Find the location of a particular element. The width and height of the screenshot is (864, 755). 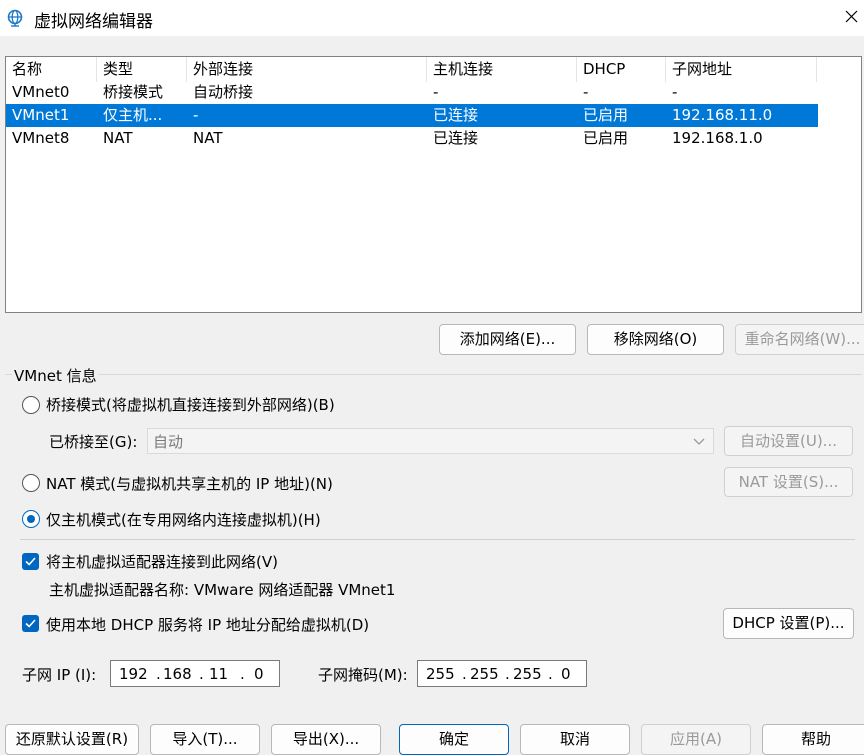

cell-dhcp: - is located at coordinates (586, 92).